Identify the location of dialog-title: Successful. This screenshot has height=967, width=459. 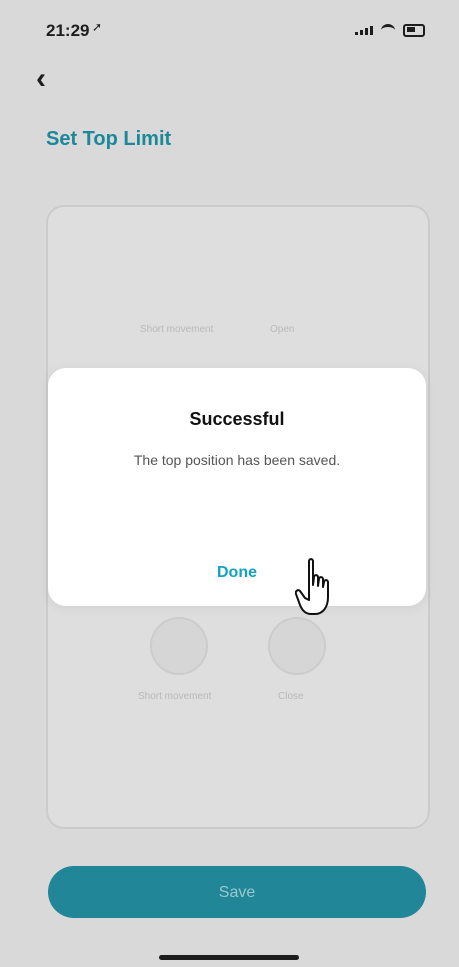
(237, 419).